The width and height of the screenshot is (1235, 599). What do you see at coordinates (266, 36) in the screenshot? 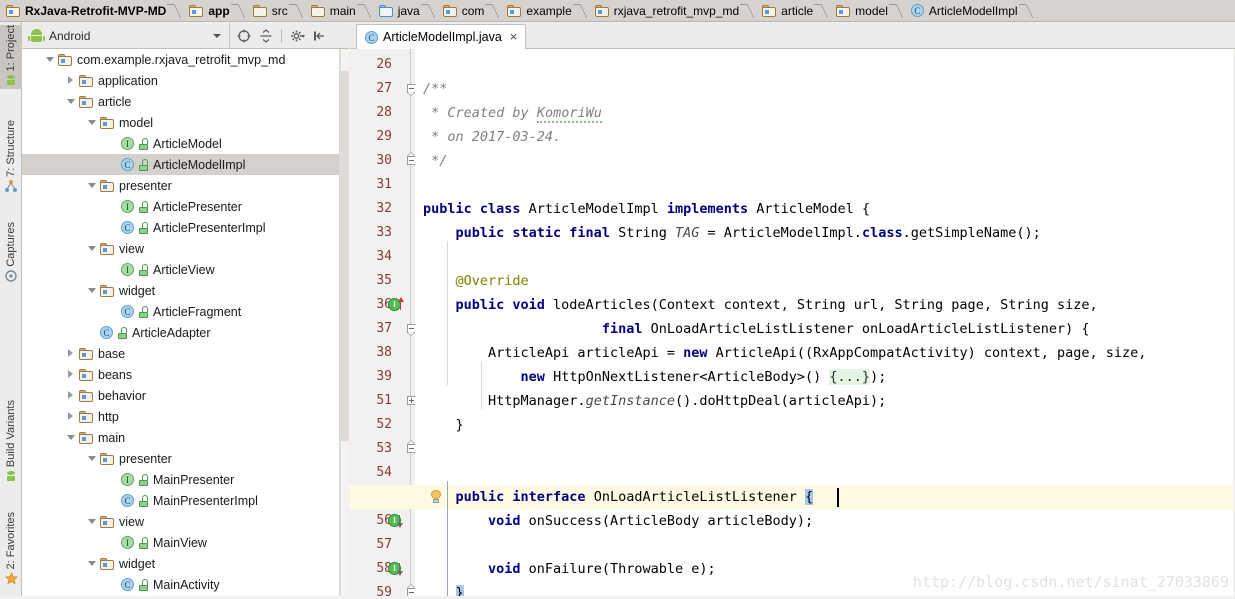
I see `collapse-all-icon` at bounding box center [266, 36].